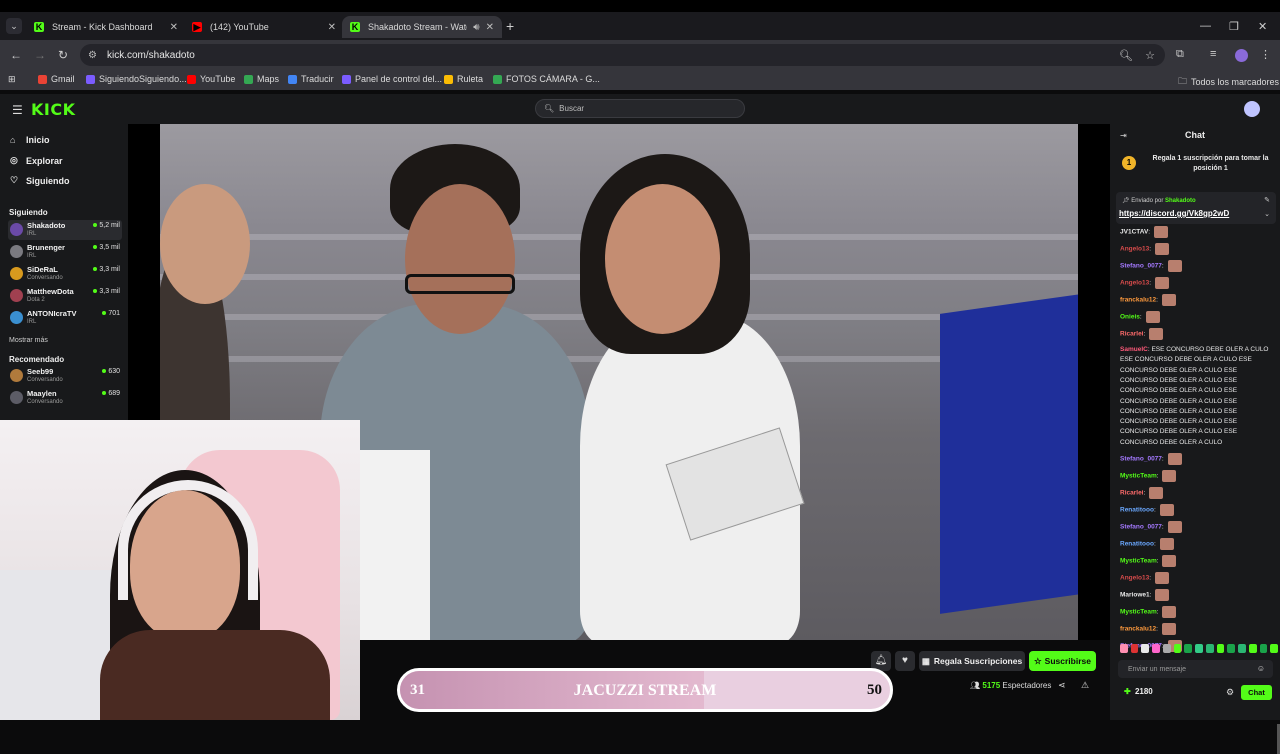 This screenshot has width=1280, height=754. Describe the element at coordinates (1241, 55) in the screenshot. I see `profile-avatar` at that location.